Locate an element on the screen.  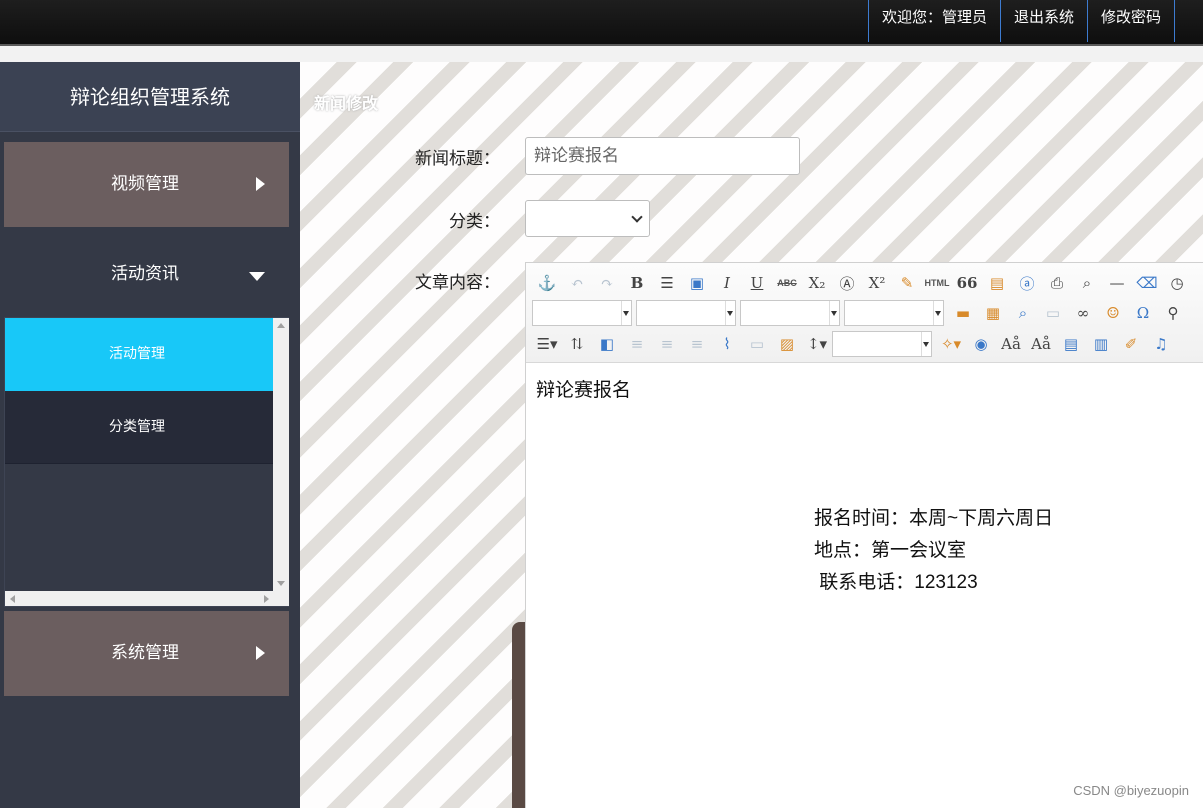
magic-wand-icon: ✧▾ is located at coordinates (951, 344).